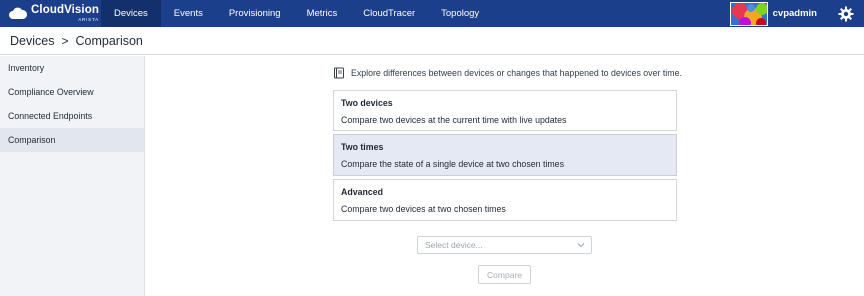 Image resolution: width=864 pixels, height=296 pixels. I want to click on breadcrumb-parent: Devices, so click(32, 41).